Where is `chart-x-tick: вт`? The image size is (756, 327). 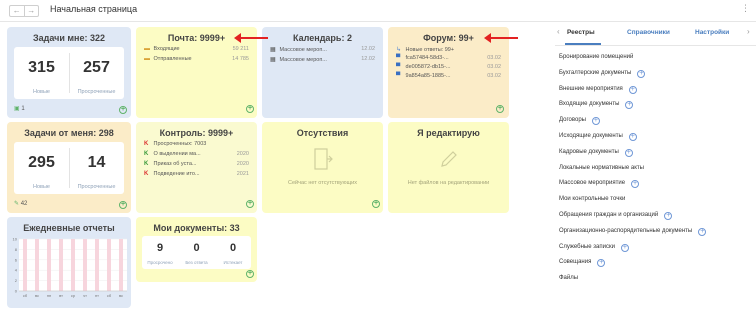
chart-x-tick: вт is located at coordinates (61, 295).